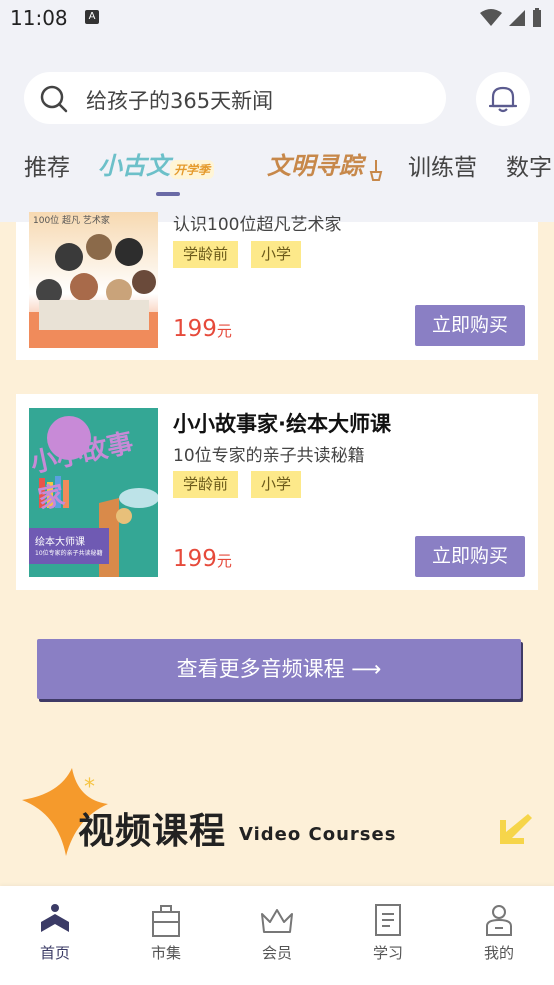 The width and height of the screenshot is (554, 985). I want to click on nav-profile: 我的, so click(499, 932).